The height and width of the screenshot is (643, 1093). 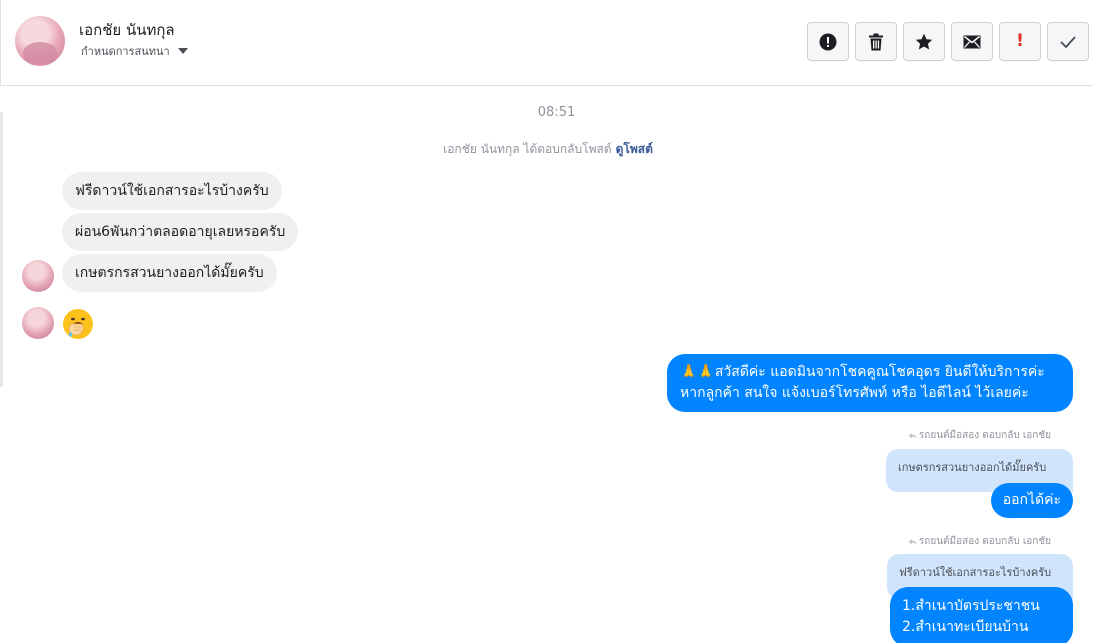 What do you see at coordinates (556, 112) in the screenshot?
I see `message-timestamp: 08:51` at bounding box center [556, 112].